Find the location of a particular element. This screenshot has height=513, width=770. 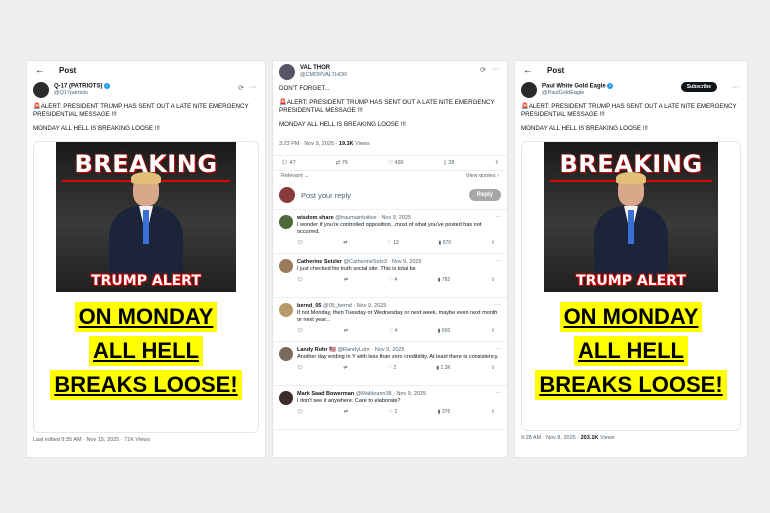

reply-submit-button: Reply is located at coordinates (484, 195).